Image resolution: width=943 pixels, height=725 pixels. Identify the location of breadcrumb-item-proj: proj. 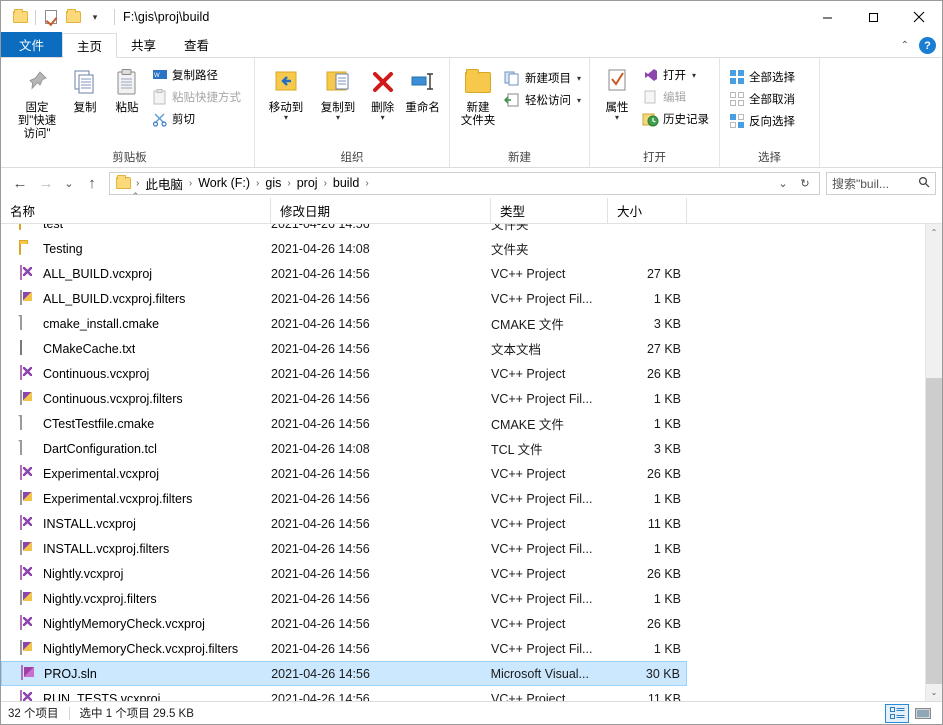
(307, 183).